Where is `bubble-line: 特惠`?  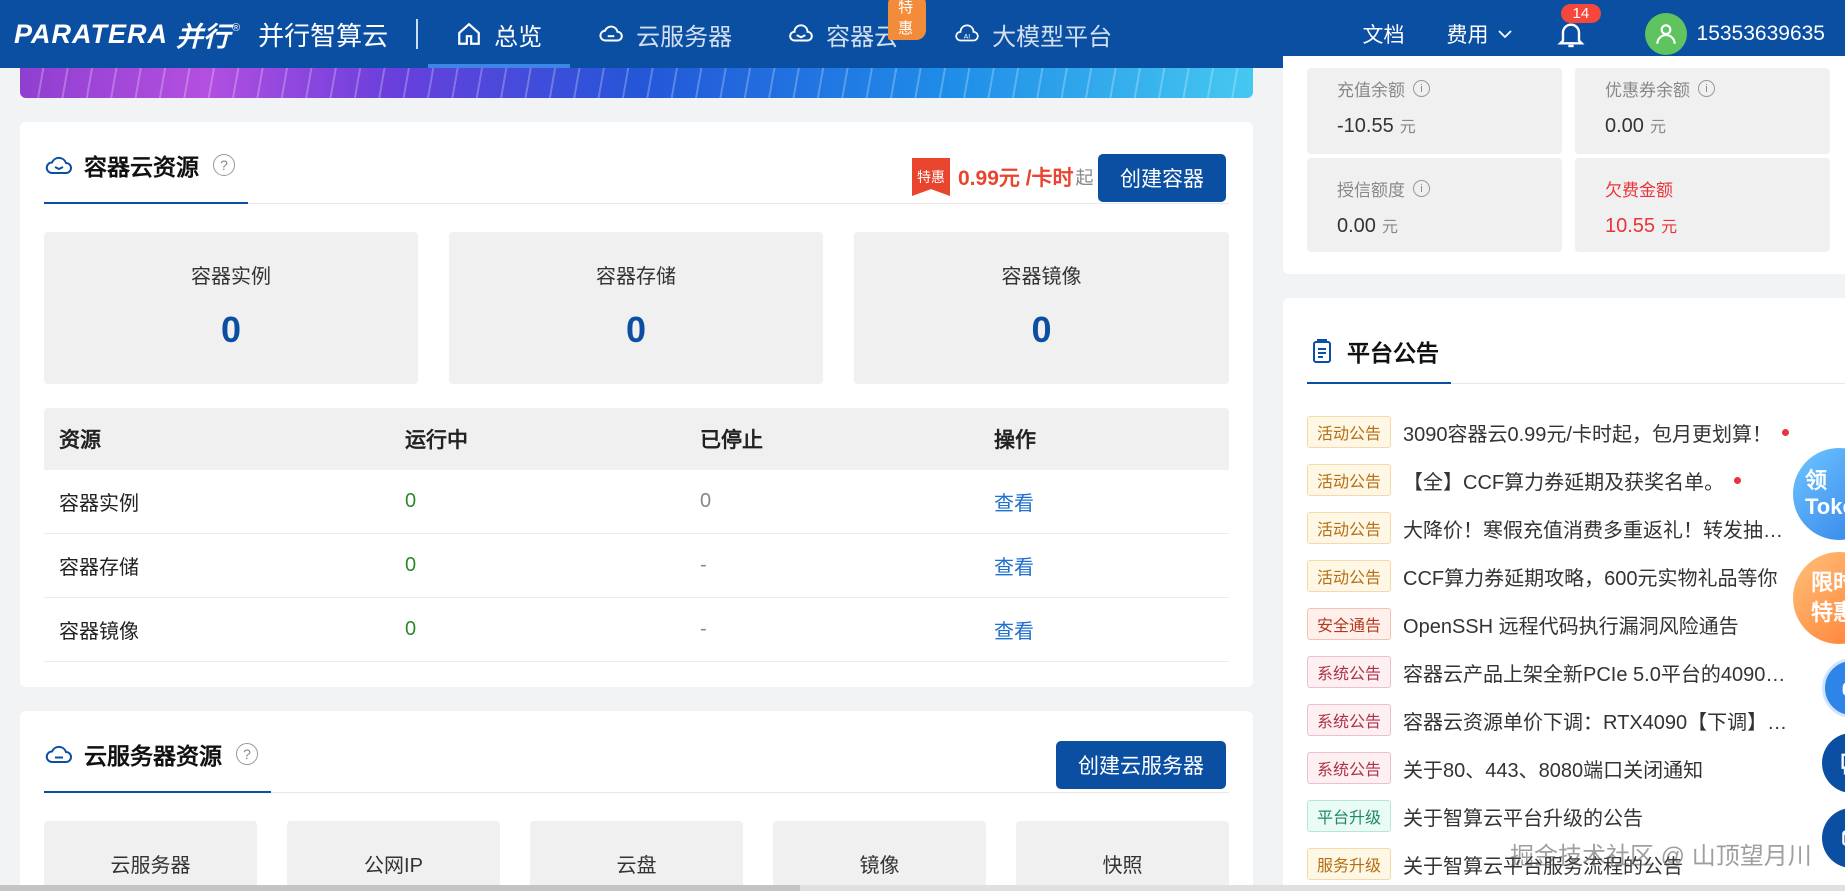 bubble-line: 特惠 is located at coordinates (1828, 612).